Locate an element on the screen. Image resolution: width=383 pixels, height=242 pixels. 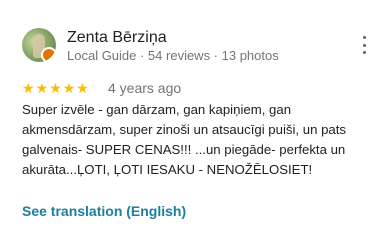
reviewer-avatar is located at coordinates (39, 45).